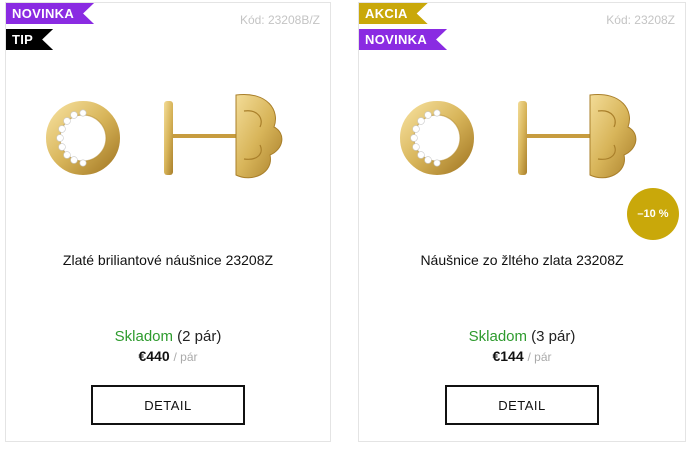 This screenshot has height=451, width=689. I want to click on price-amount: €440, so click(154, 356).